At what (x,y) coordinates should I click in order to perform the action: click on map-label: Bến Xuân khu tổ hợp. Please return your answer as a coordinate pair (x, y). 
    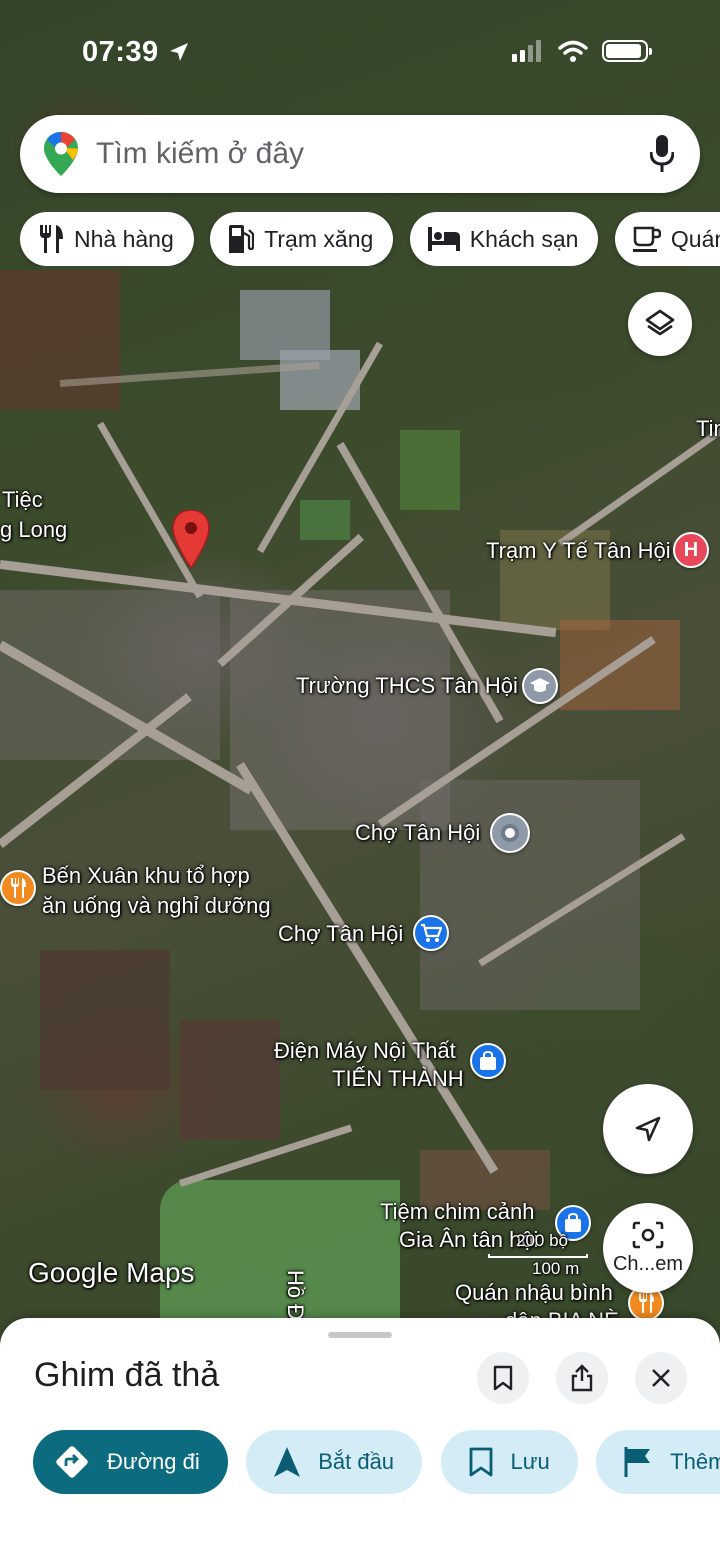
    Looking at the image, I should click on (146, 876).